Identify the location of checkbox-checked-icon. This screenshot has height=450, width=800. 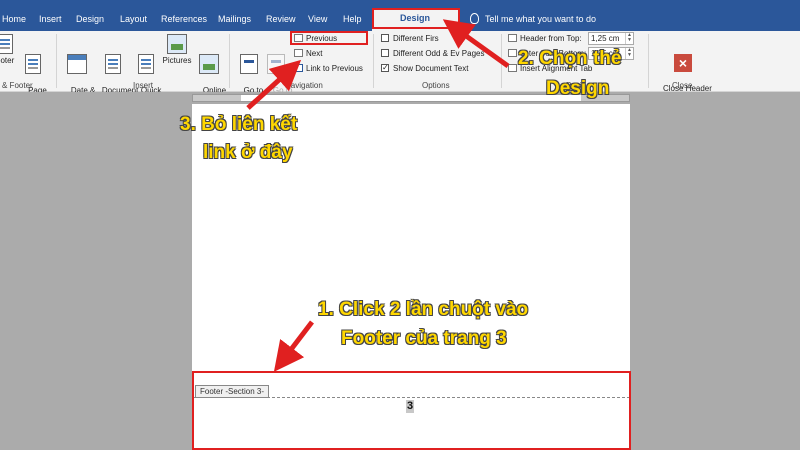
(385, 67).